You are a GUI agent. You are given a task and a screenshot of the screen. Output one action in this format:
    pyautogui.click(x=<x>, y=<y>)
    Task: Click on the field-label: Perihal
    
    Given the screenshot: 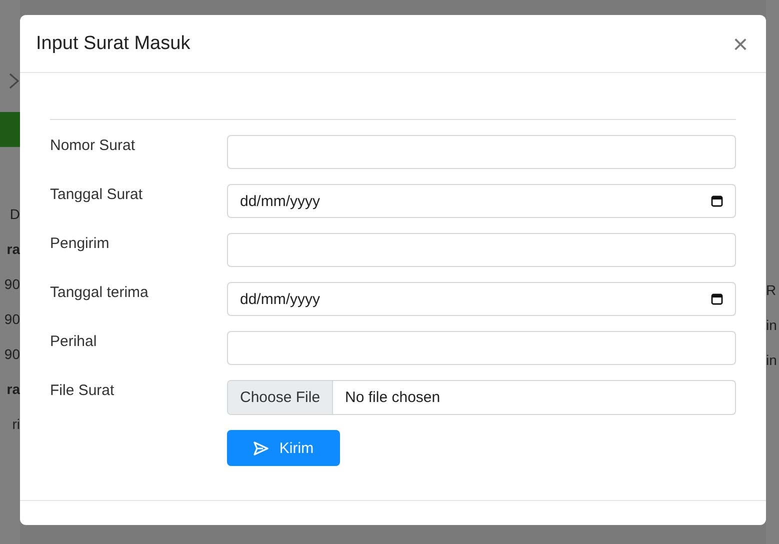 What is the action you would take?
    pyautogui.click(x=74, y=342)
    